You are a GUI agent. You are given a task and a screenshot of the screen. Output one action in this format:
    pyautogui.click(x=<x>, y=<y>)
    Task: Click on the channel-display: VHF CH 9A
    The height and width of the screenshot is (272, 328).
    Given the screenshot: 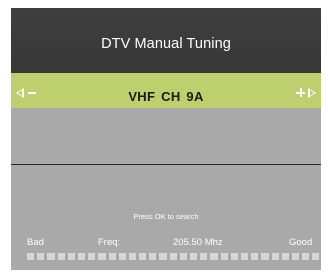 What is the action you would take?
    pyautogui.click(x=166, y=96)
    